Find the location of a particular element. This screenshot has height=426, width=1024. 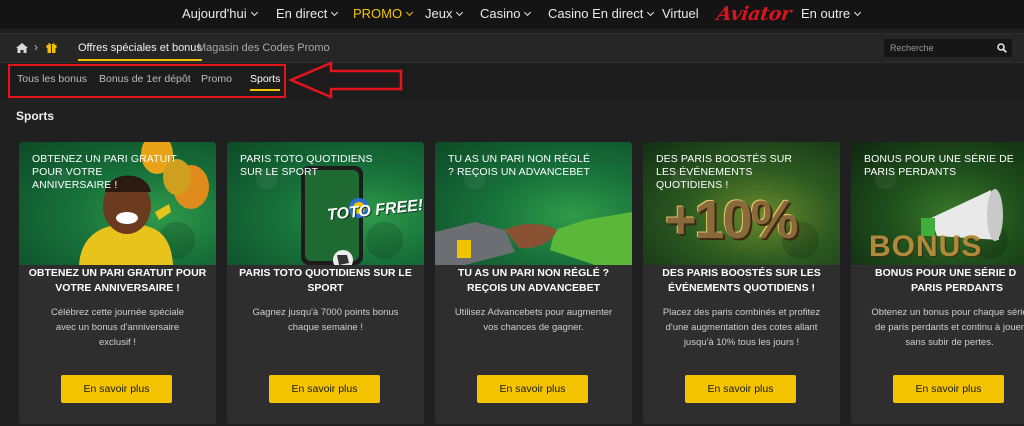

card-banner-text: PARIS TOTO QUOTIDIENS SUR LE SPORT is located at coordinates (306, 165).